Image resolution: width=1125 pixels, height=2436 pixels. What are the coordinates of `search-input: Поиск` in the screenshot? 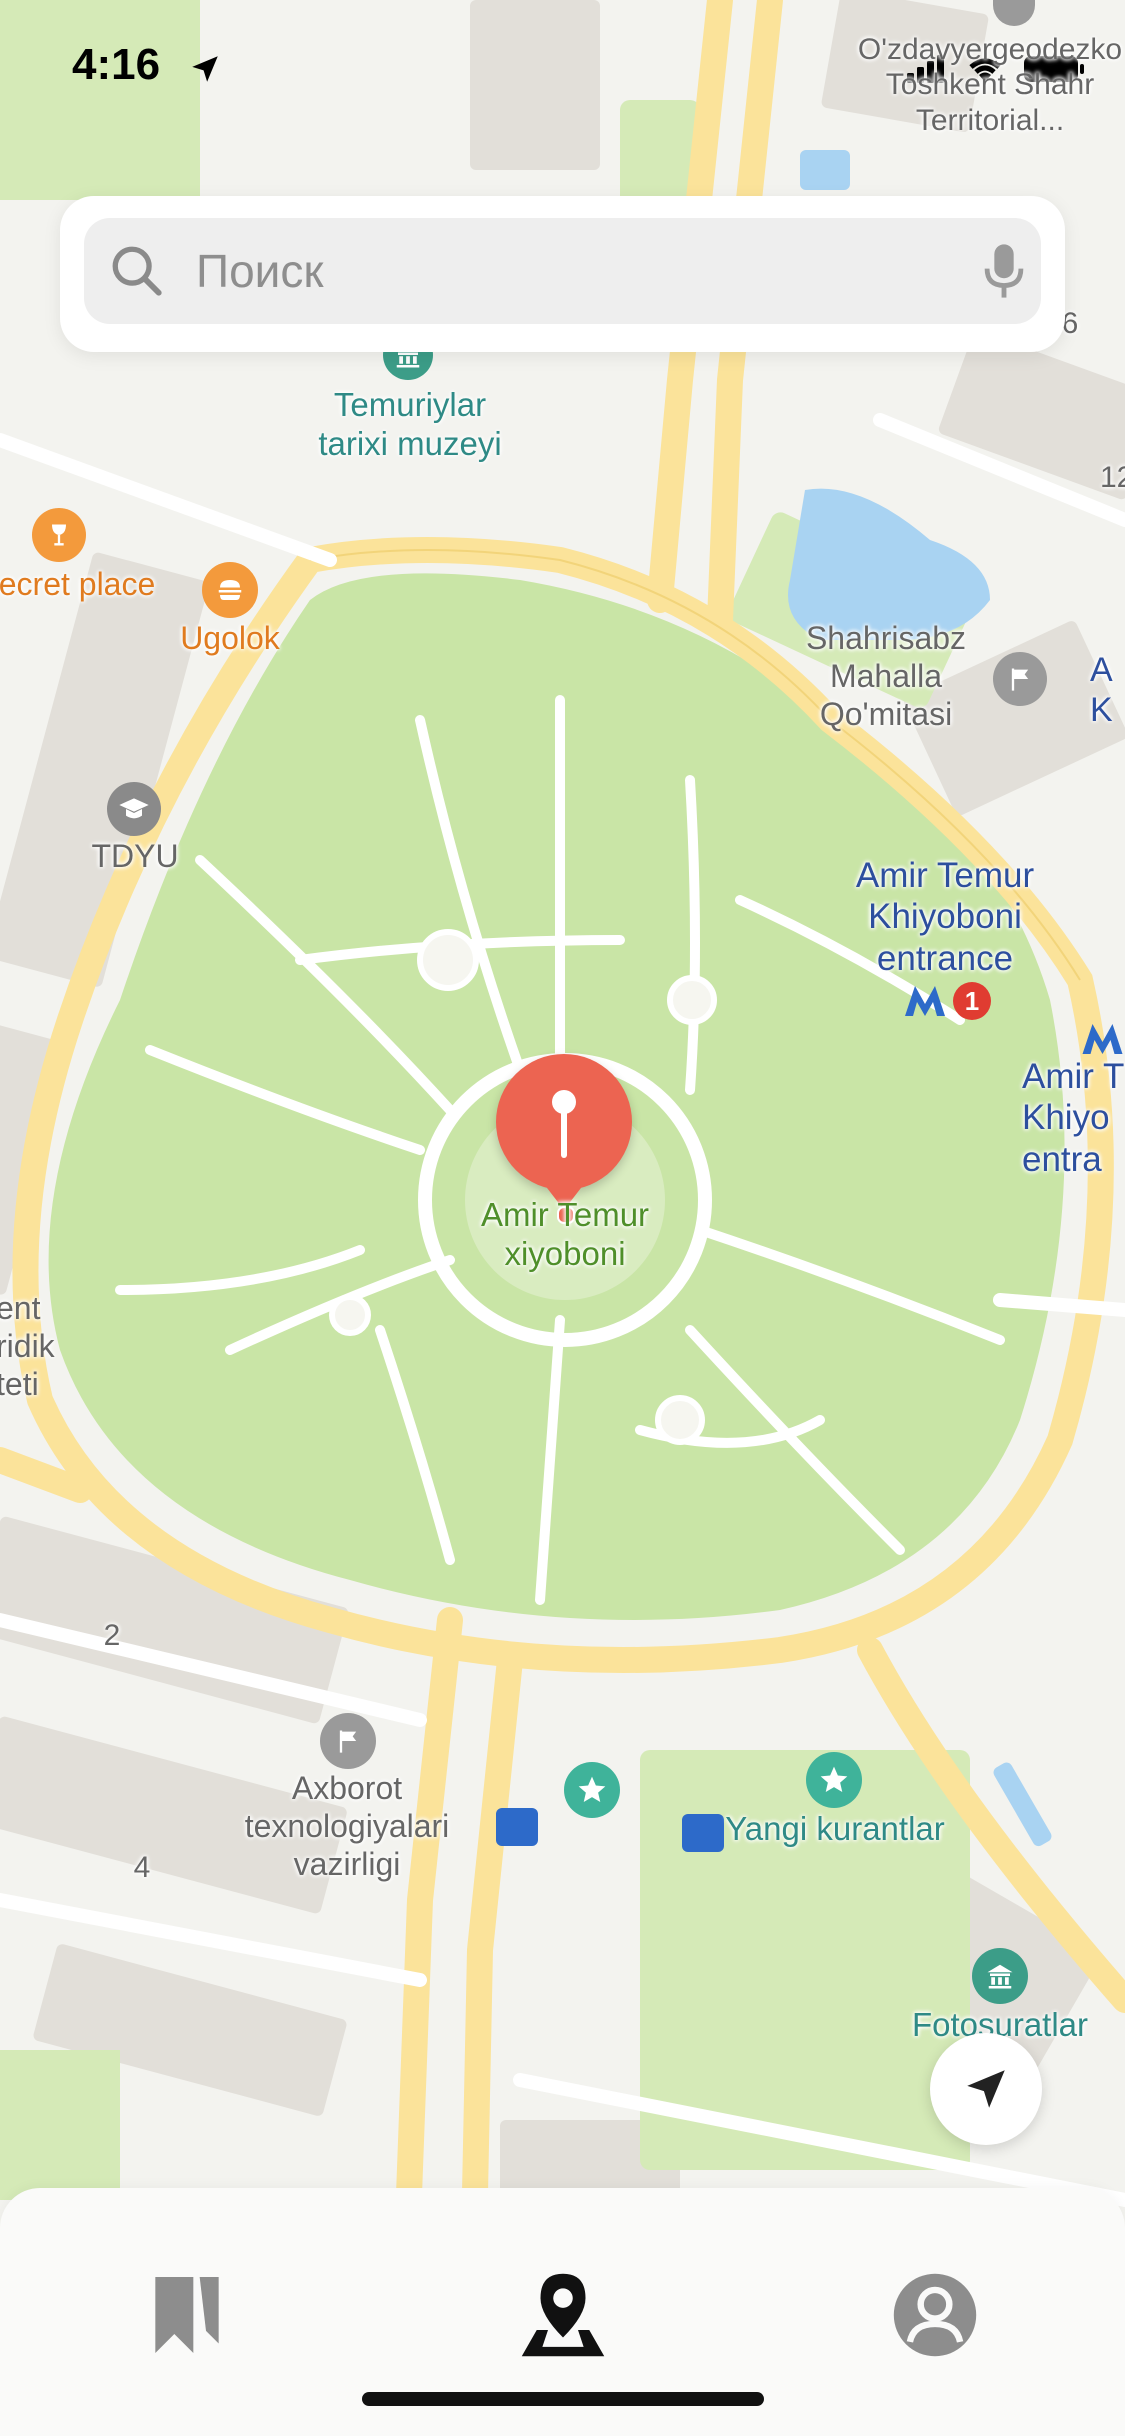 It's located at (562, 271).